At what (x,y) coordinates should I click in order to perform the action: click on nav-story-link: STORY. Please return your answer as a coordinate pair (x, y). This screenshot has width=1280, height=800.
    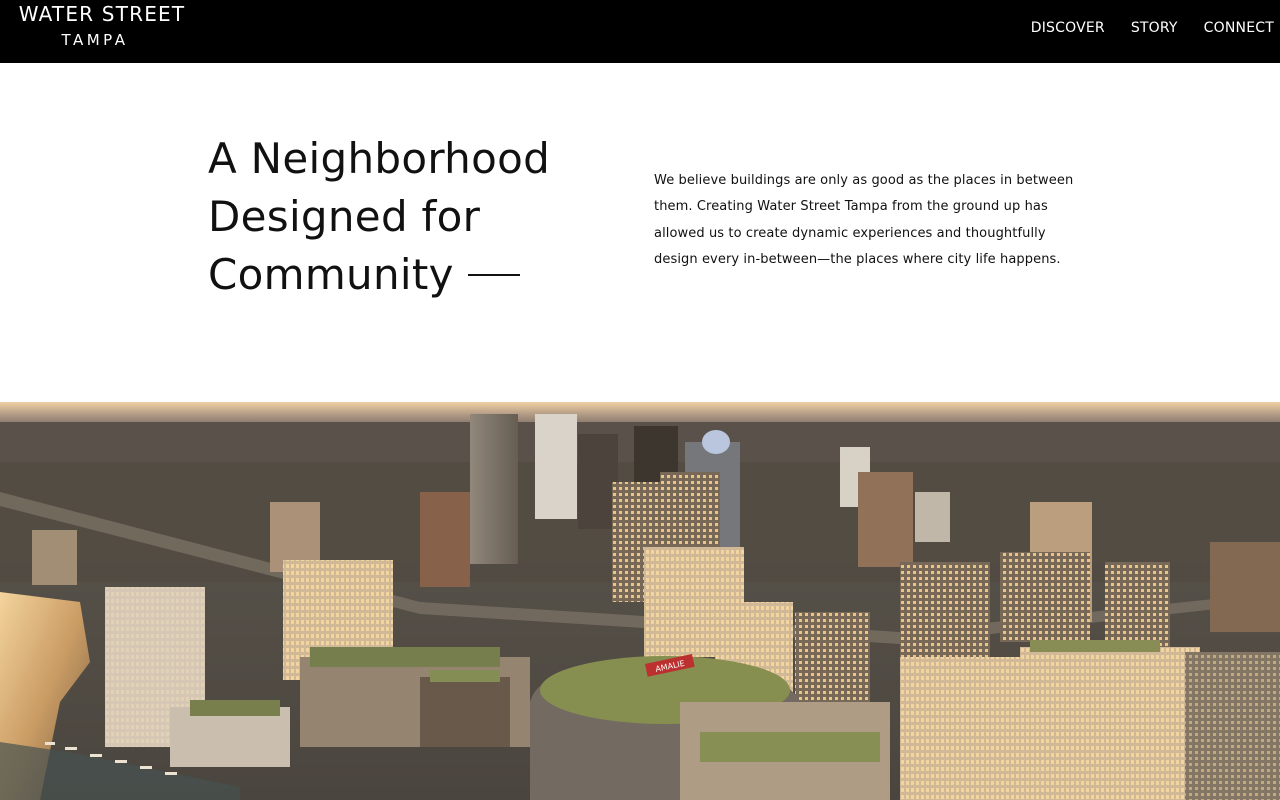
    Looking at the image, I should click on (1154, 28).